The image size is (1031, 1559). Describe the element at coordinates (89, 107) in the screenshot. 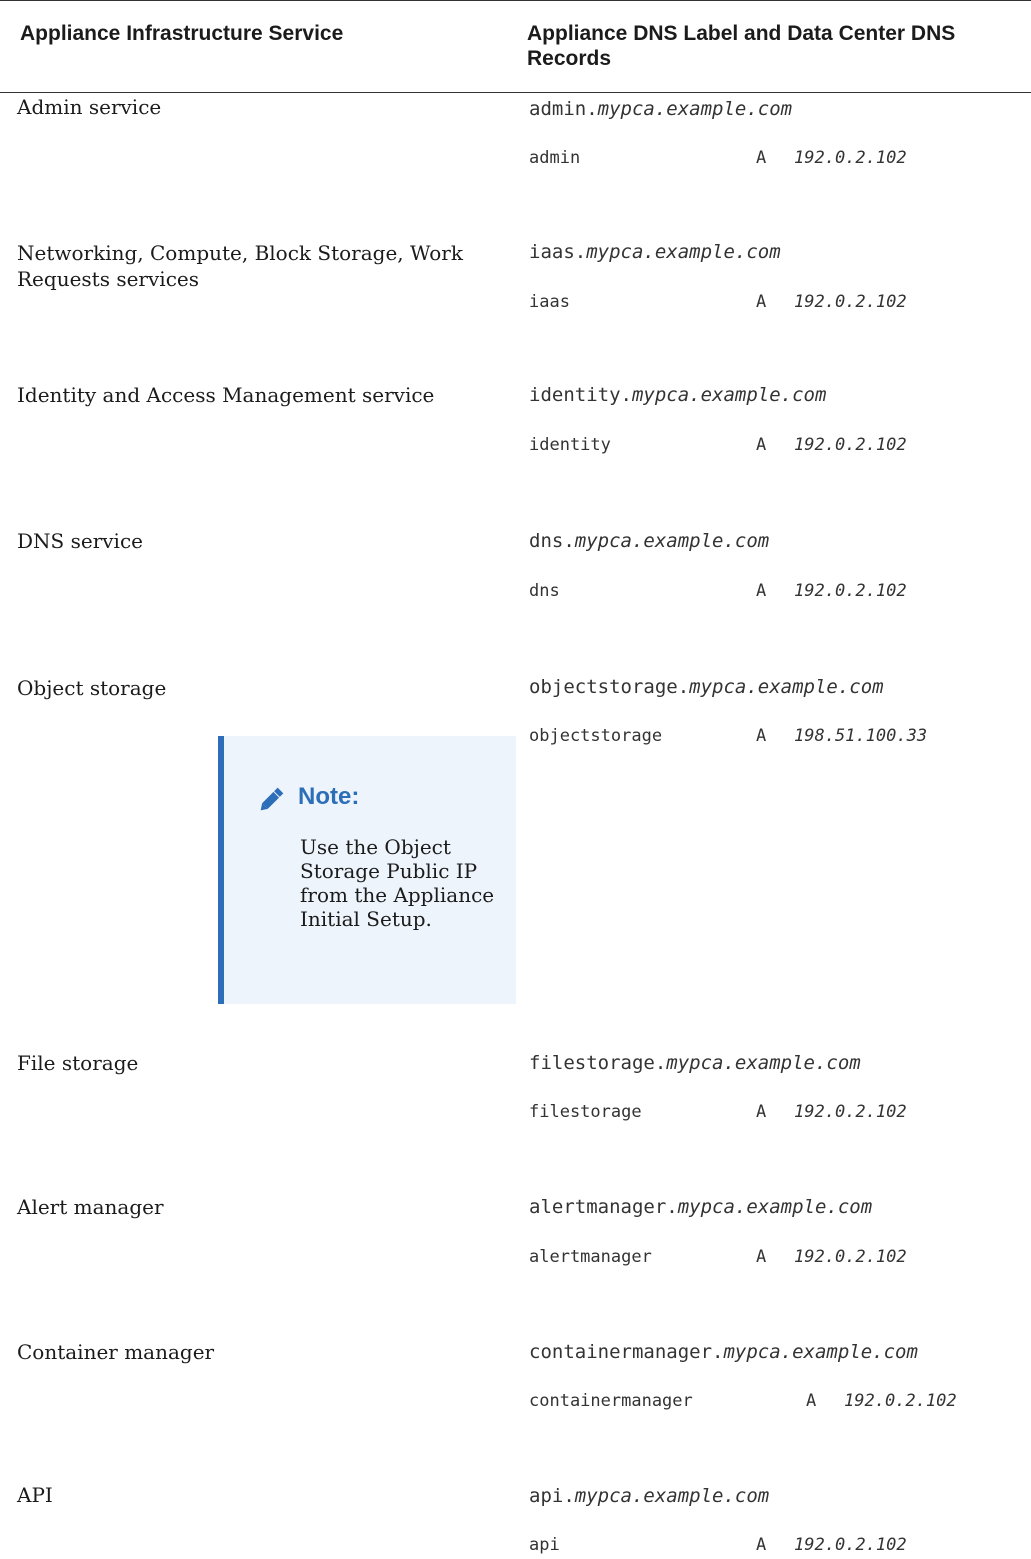

I see `service-name: Admin service` at that location.